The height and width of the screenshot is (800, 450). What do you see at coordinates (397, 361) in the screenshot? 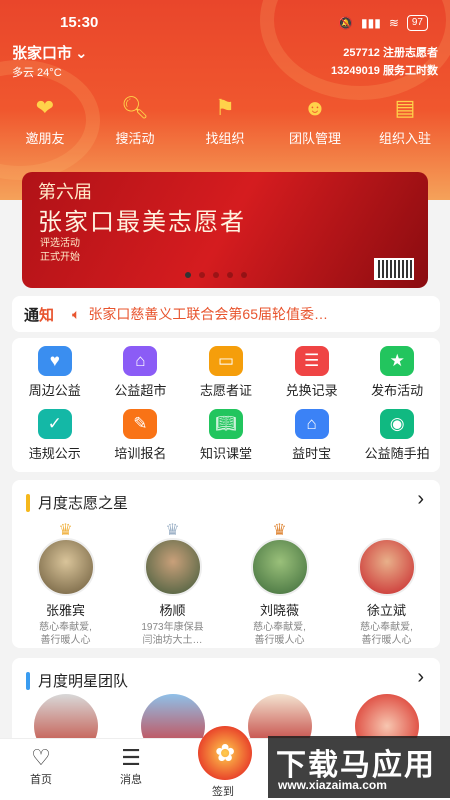
I see `star-badge-icon: ★` at bounding box center [397, 361].